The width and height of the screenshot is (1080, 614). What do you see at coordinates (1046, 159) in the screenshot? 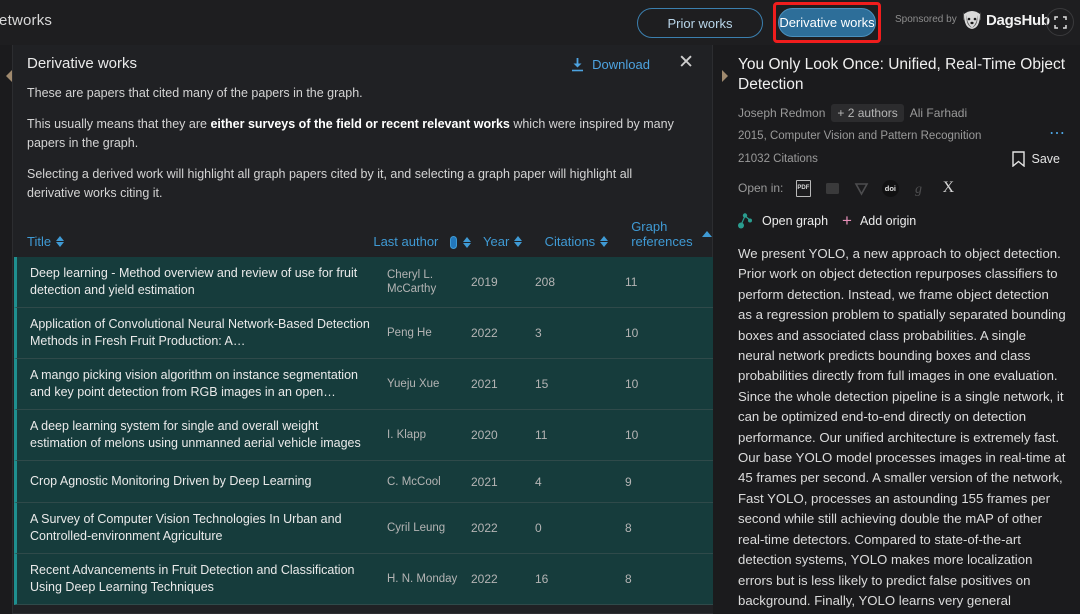
I see `save-label: Save` at bounding box center [1046, 159].